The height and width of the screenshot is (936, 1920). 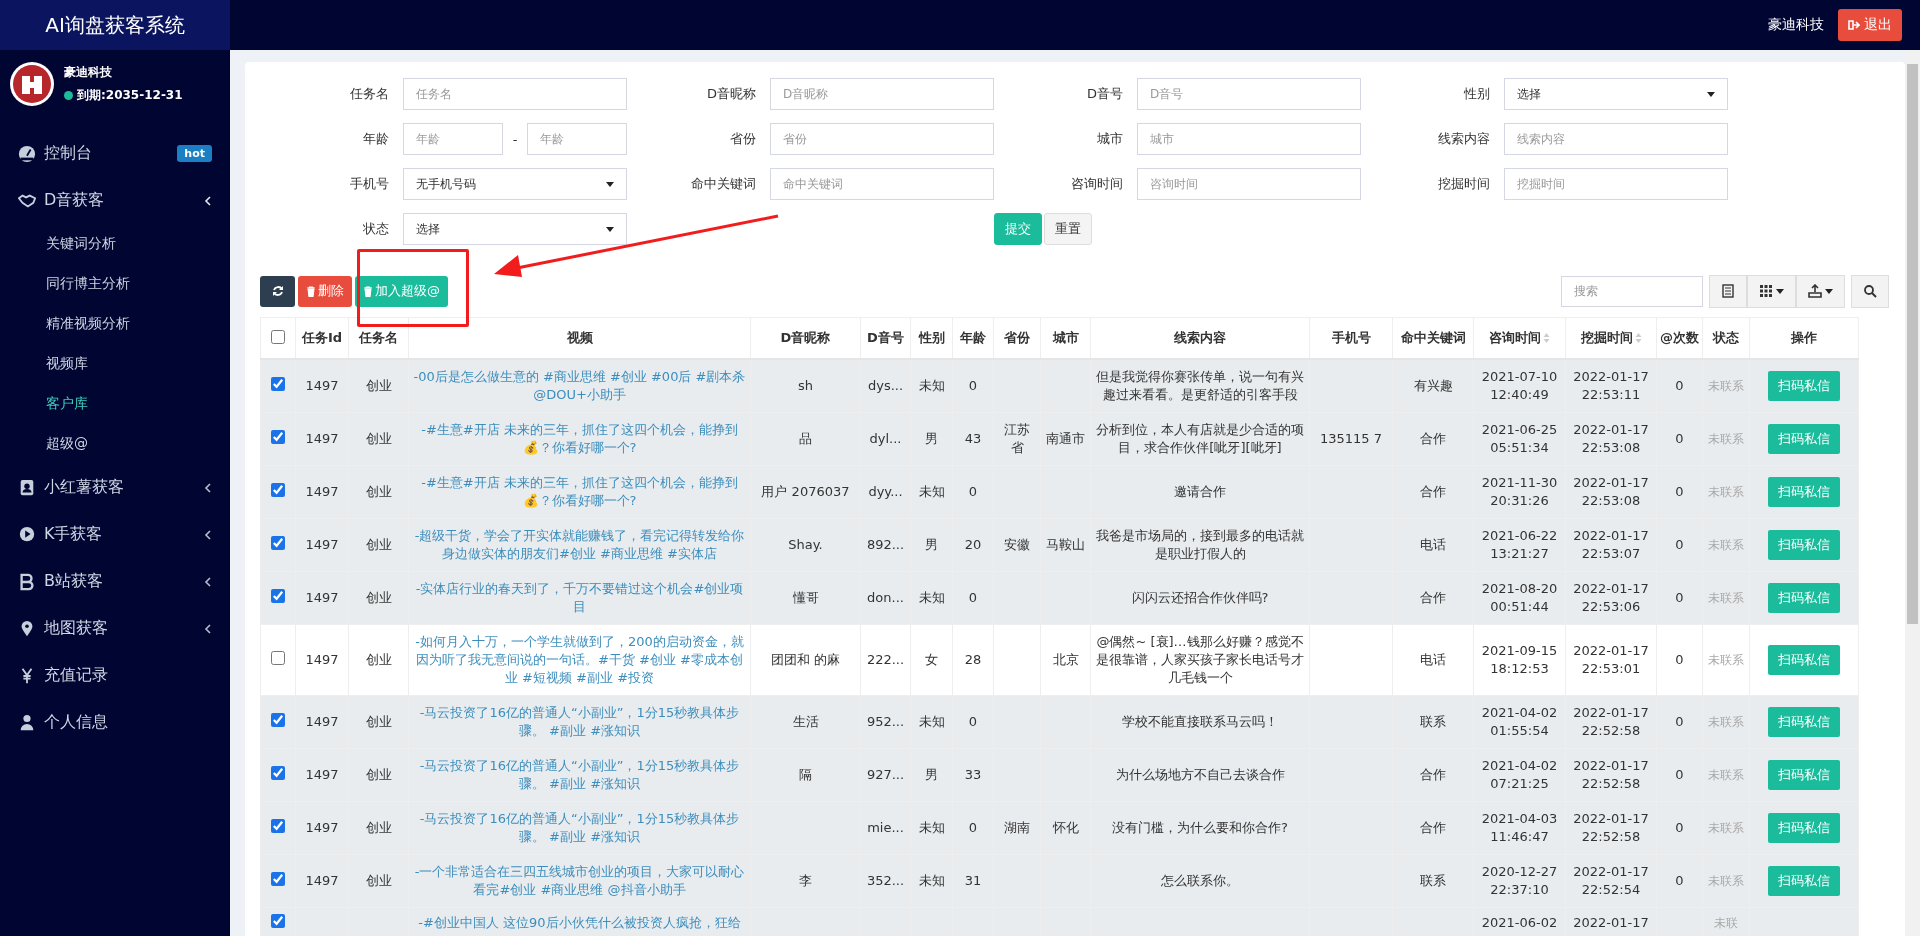 I want to click on table-cell: 分析到位，本人有店就是少合适的项目，求合作伙伴[呲牙][呲牙], so click(x=1200, y=439).